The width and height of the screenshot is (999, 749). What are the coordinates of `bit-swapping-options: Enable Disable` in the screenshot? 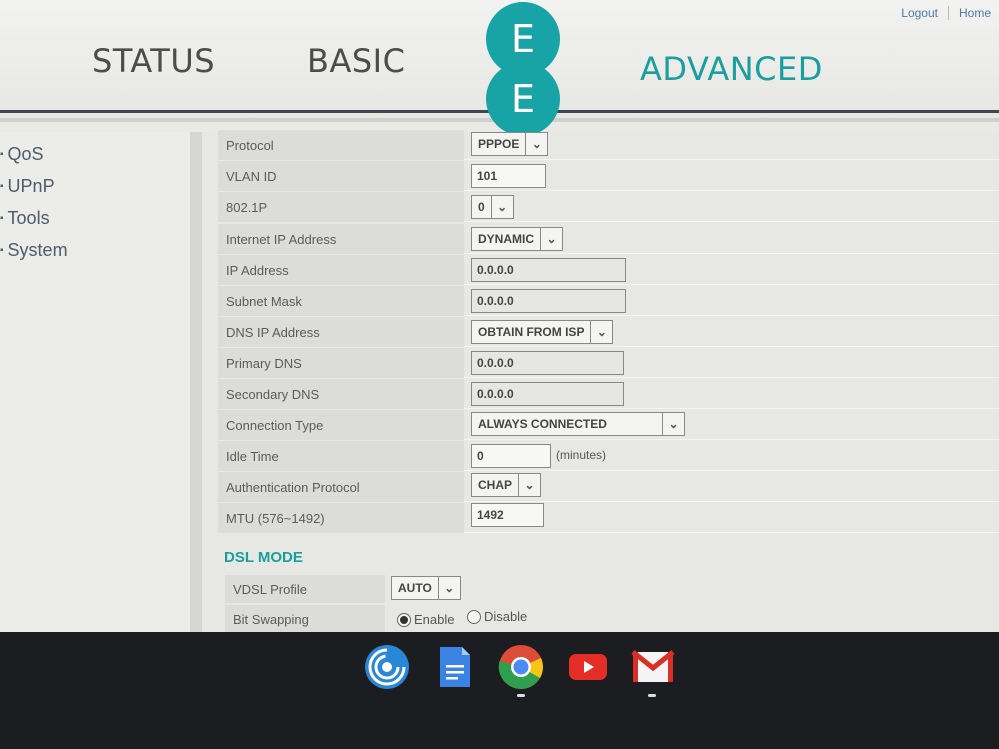 It's located at (466, 621).